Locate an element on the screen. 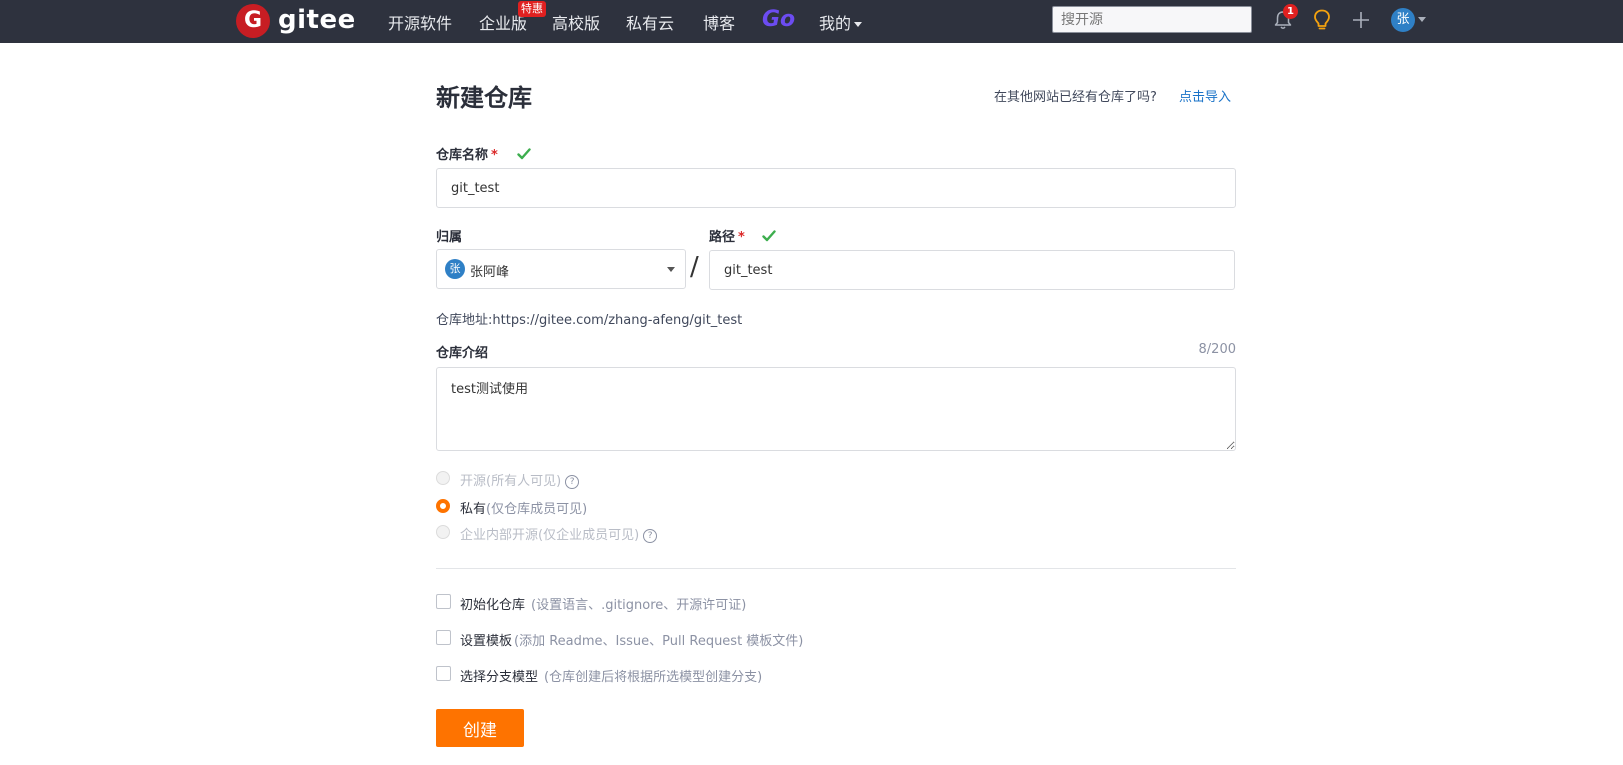 The height and width of the screenshot is (765, 1623). repo-name-label: 仓库名称 * is located at coordinates (467, 153).